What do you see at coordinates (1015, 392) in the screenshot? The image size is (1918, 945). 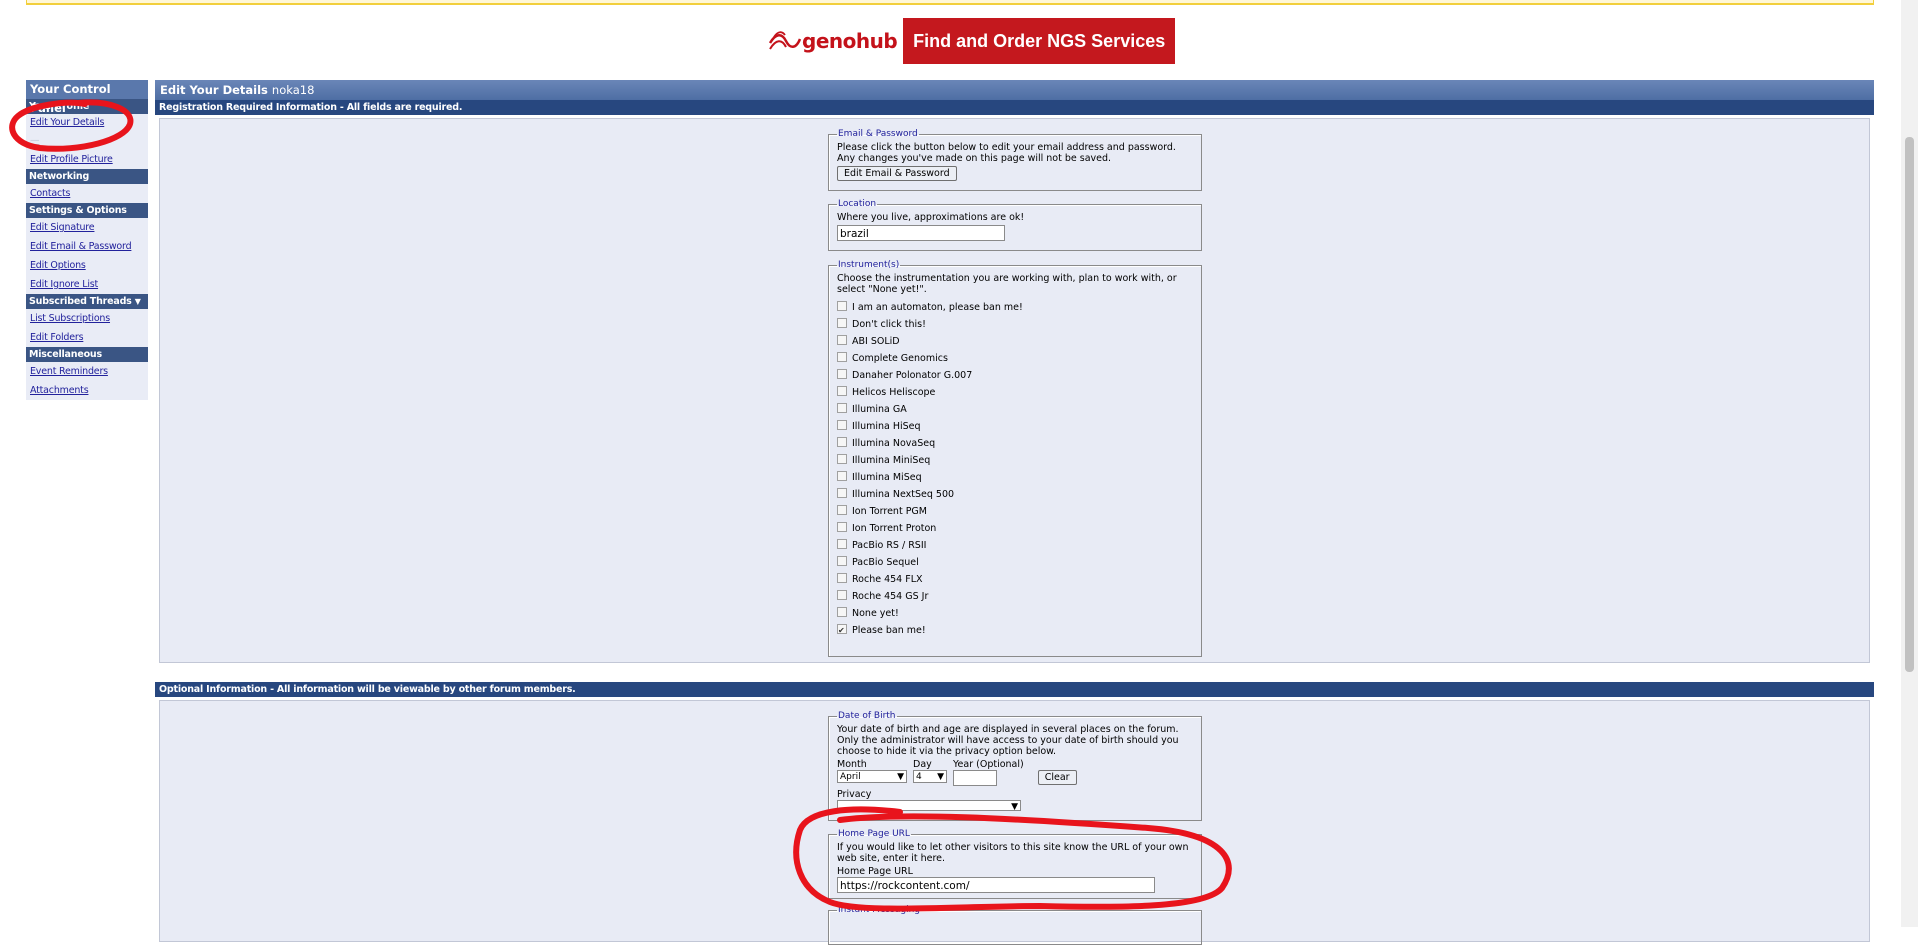 I see `instrument-option: Helicos Heliscope` at bounding box center [1015, 392].